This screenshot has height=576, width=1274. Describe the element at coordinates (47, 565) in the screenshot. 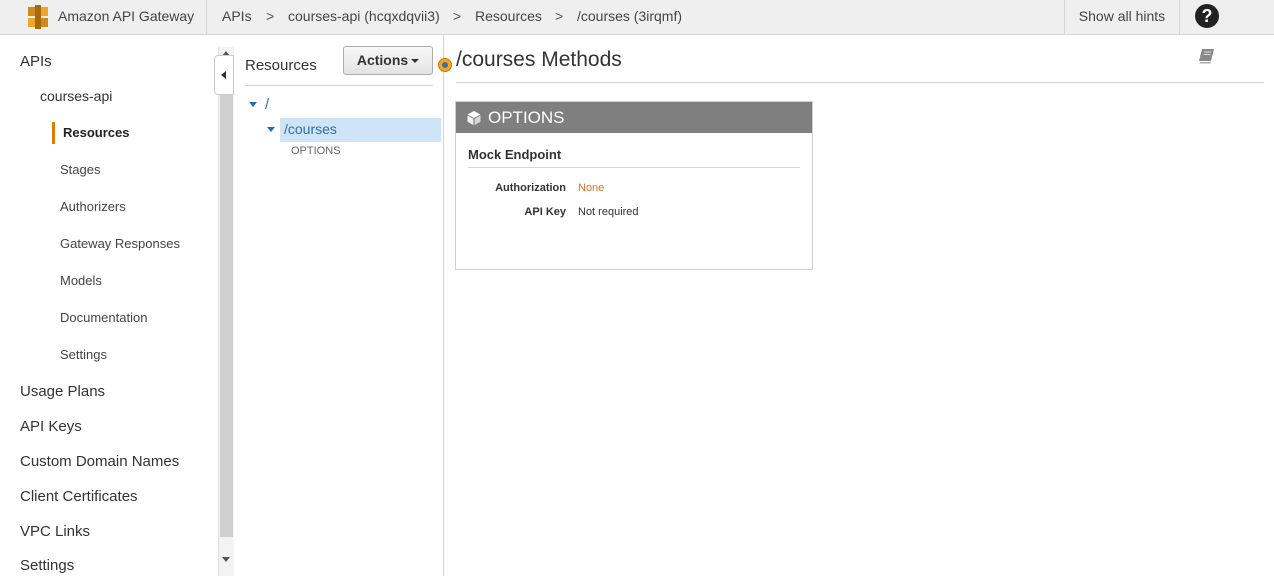

I see `nav-settings: Settings` at that location.